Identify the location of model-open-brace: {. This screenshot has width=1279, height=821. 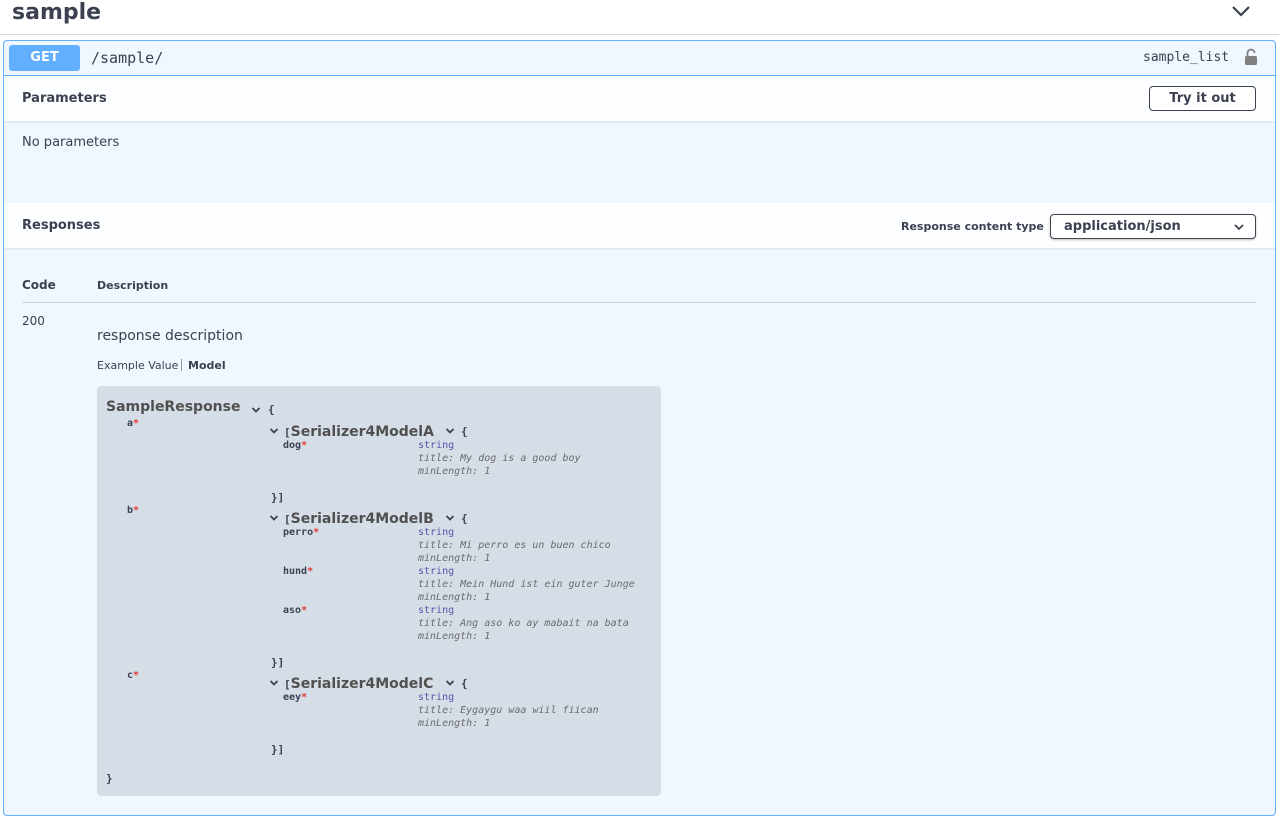
(271, 409).